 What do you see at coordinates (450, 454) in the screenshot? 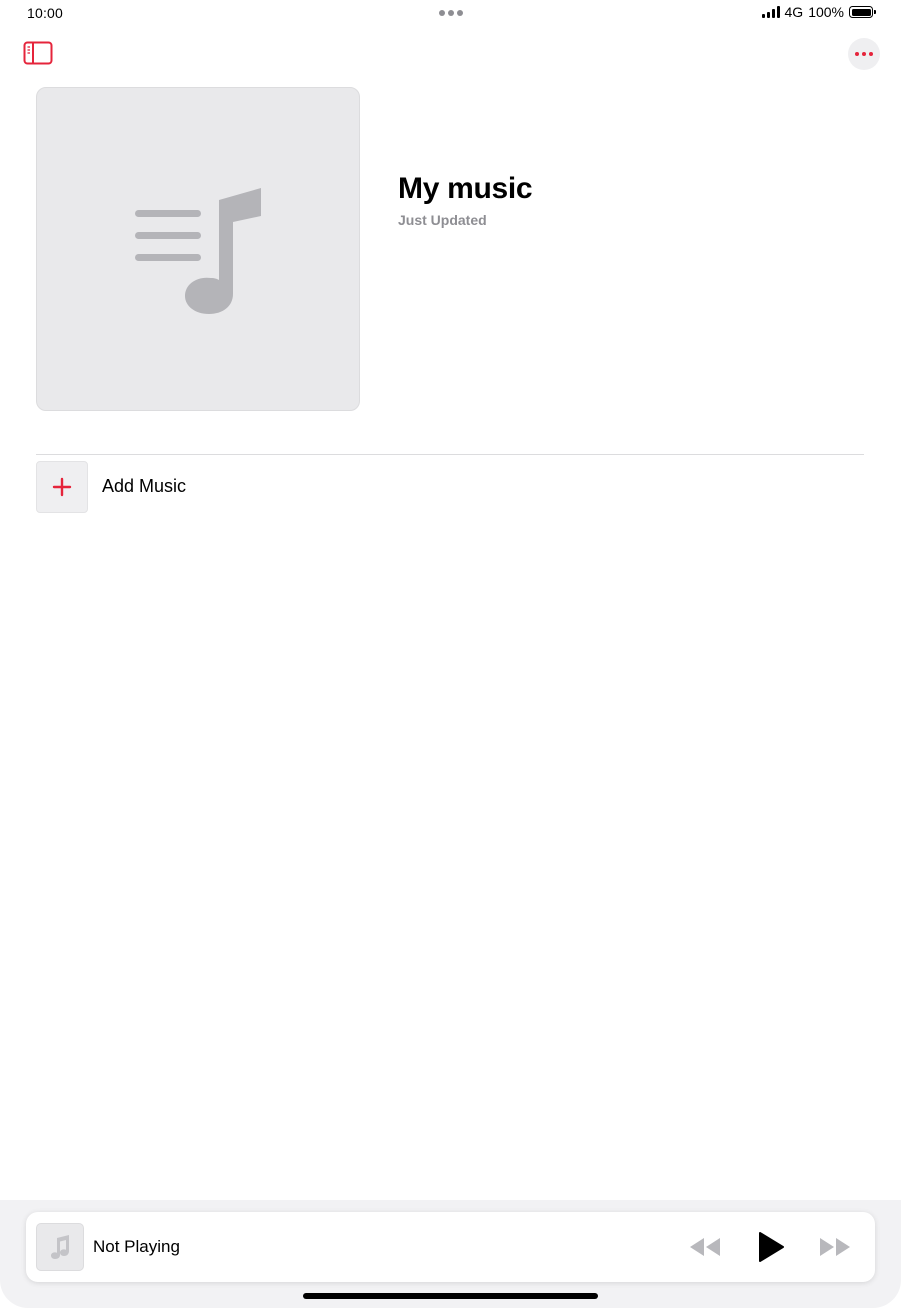
I see `divider` at bounding box center [450, 454].